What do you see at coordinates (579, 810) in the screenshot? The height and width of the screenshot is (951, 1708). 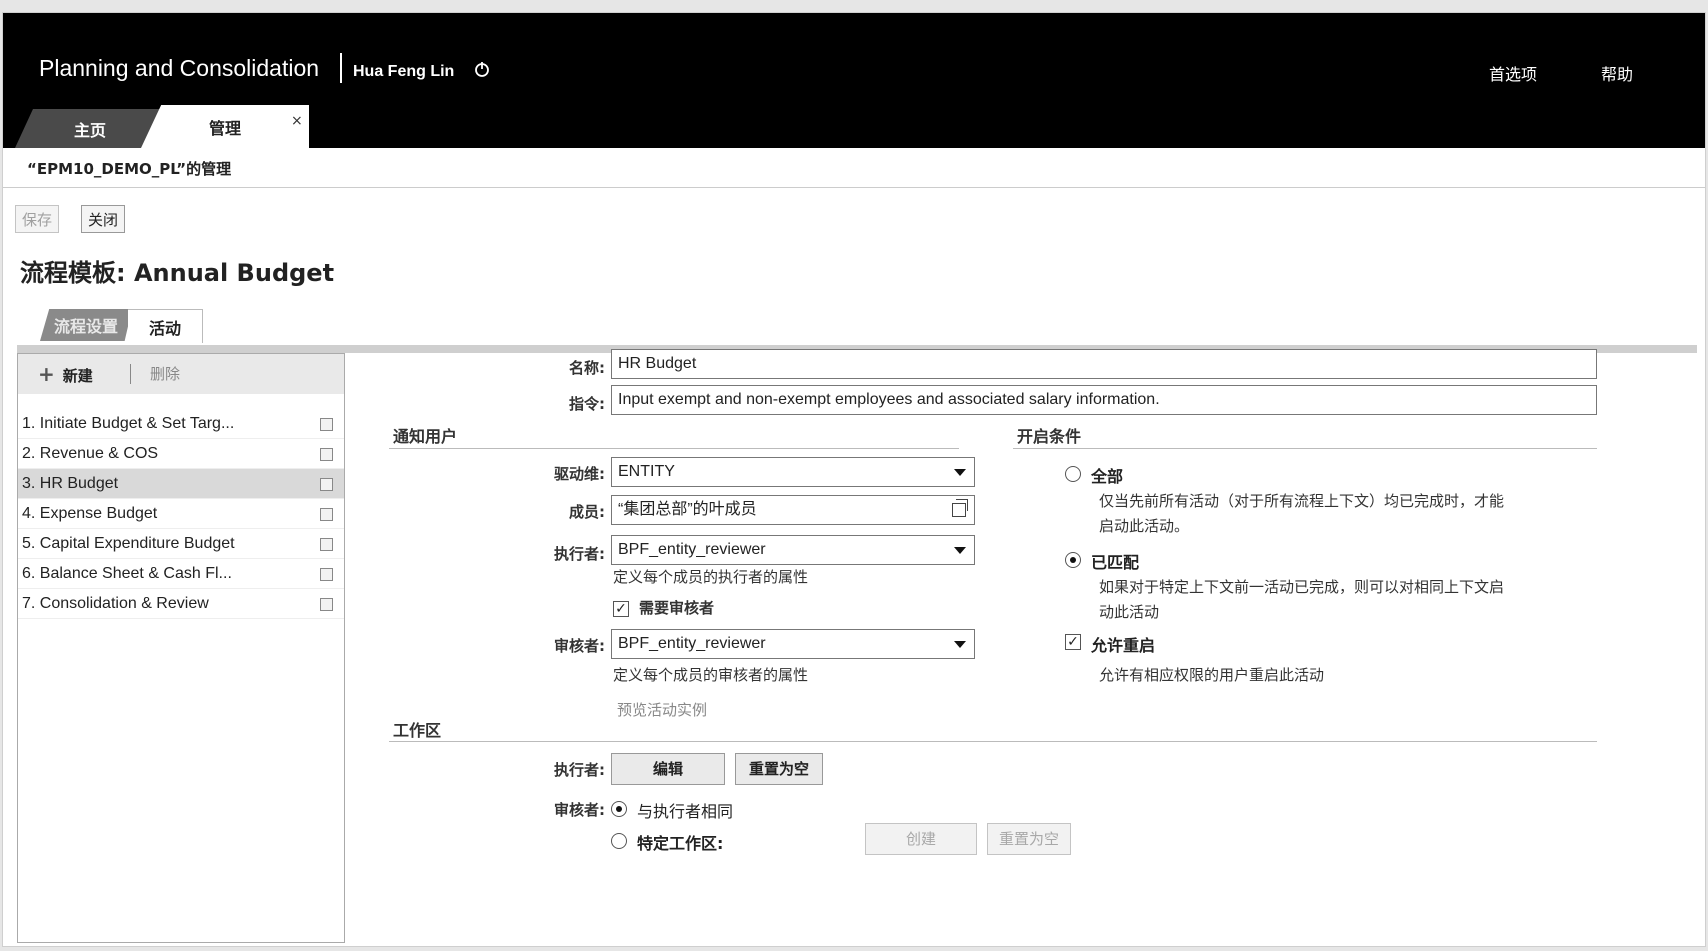 I see `ws-reviewer-label: 审核者:` at bounding box center [579, 810].